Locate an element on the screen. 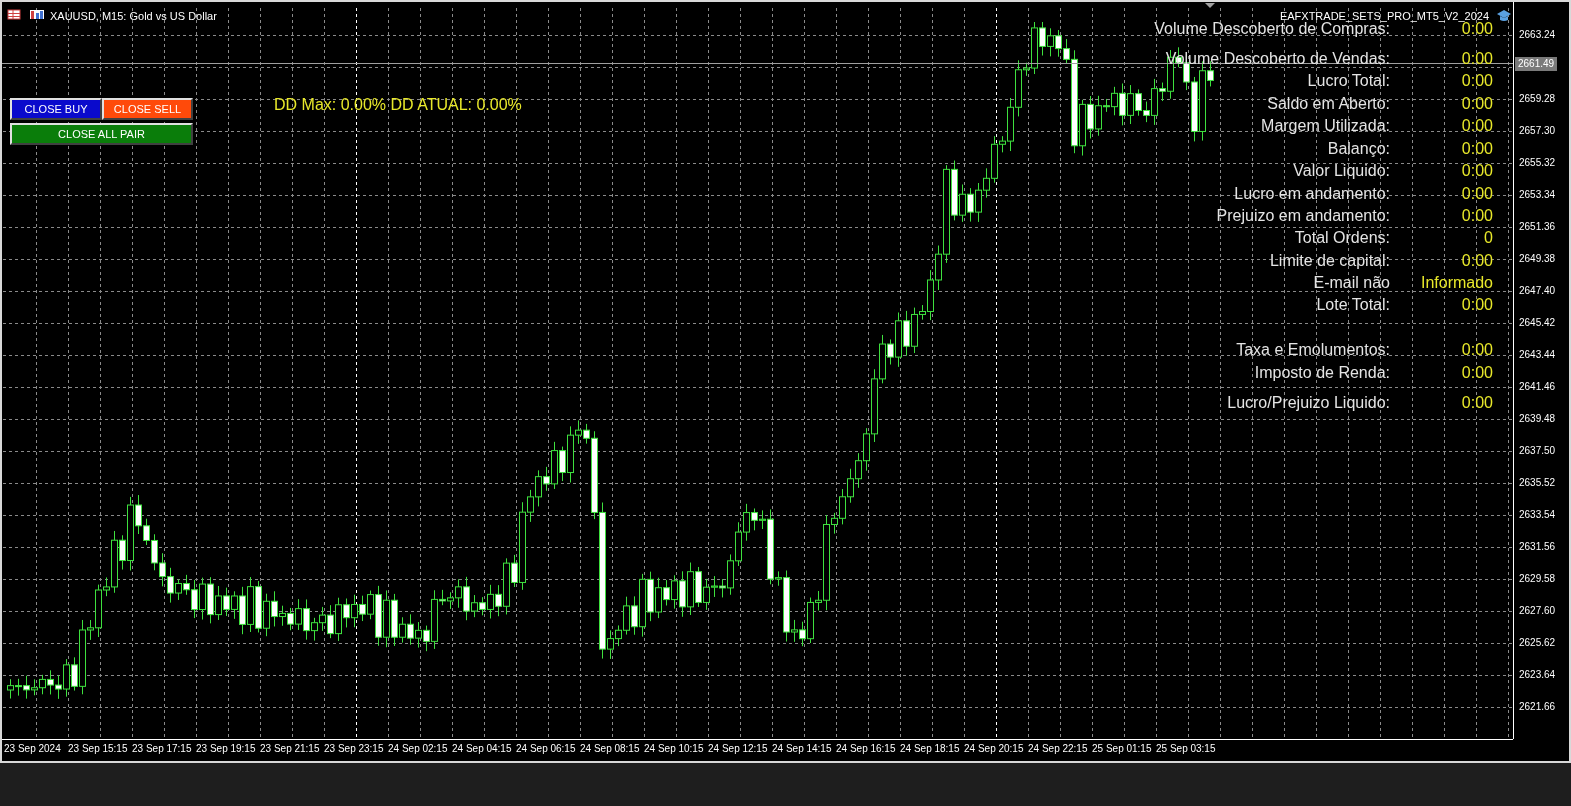 The width and height of the screenshot is (1571, 806). price-label: 2657.30 is located at coordinates (1537, 131).